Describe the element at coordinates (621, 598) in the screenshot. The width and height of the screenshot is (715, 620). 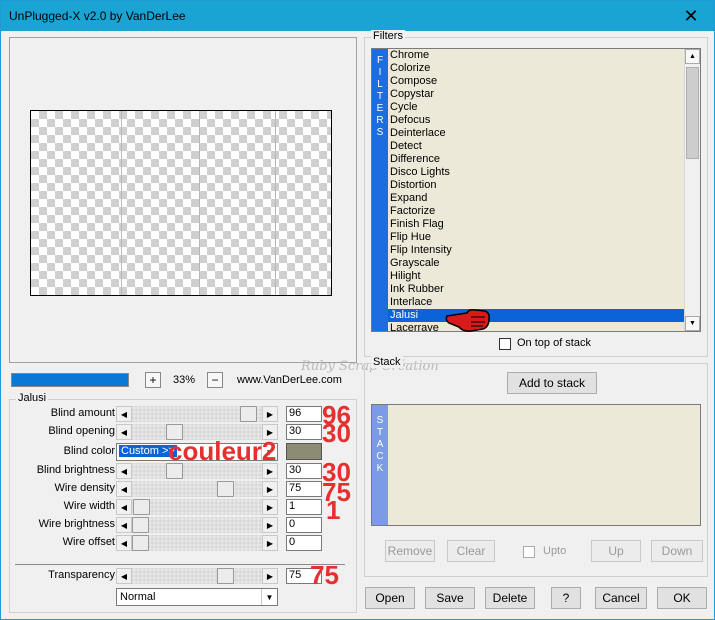
I see `cancel-button: Cancel` at that location.